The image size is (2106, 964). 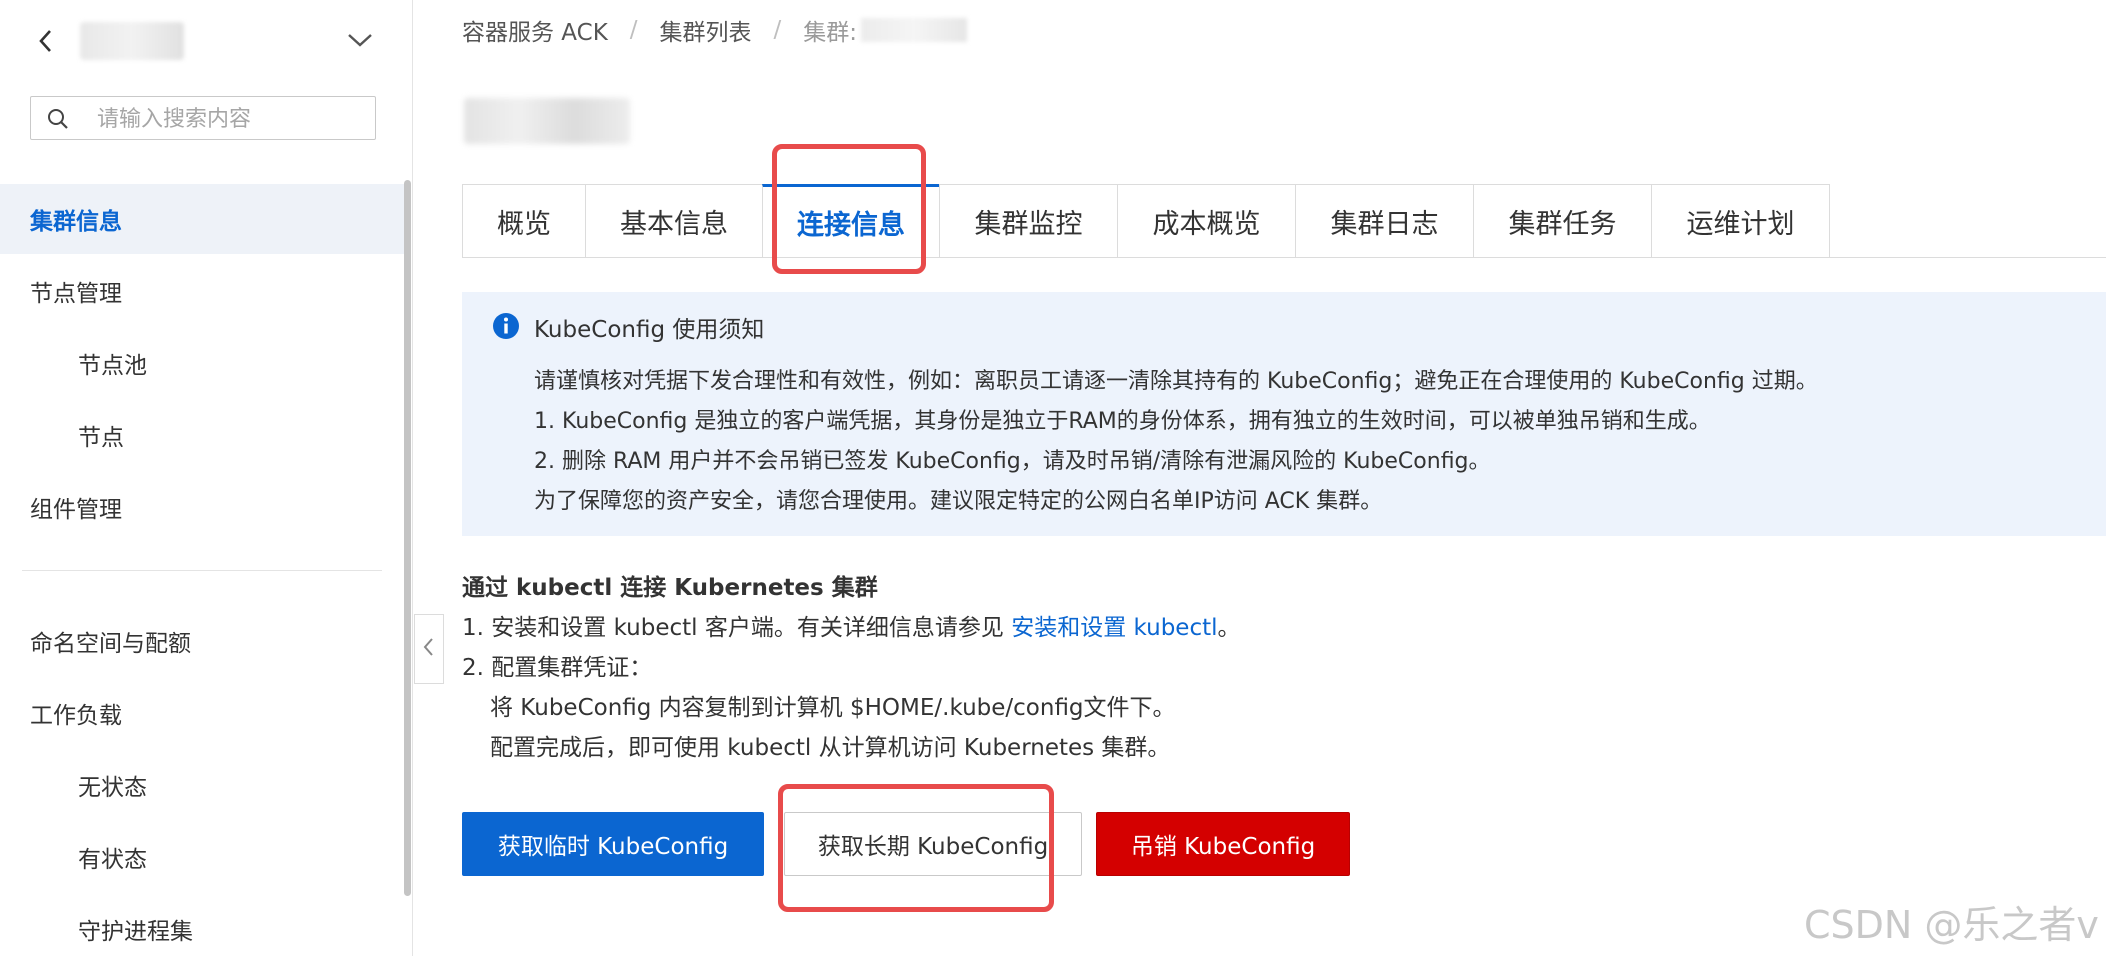 What do you see at coordinates (132, 41) in the screenshot?
I see `cluster-name-redacted` at bounding box center [132, 41].